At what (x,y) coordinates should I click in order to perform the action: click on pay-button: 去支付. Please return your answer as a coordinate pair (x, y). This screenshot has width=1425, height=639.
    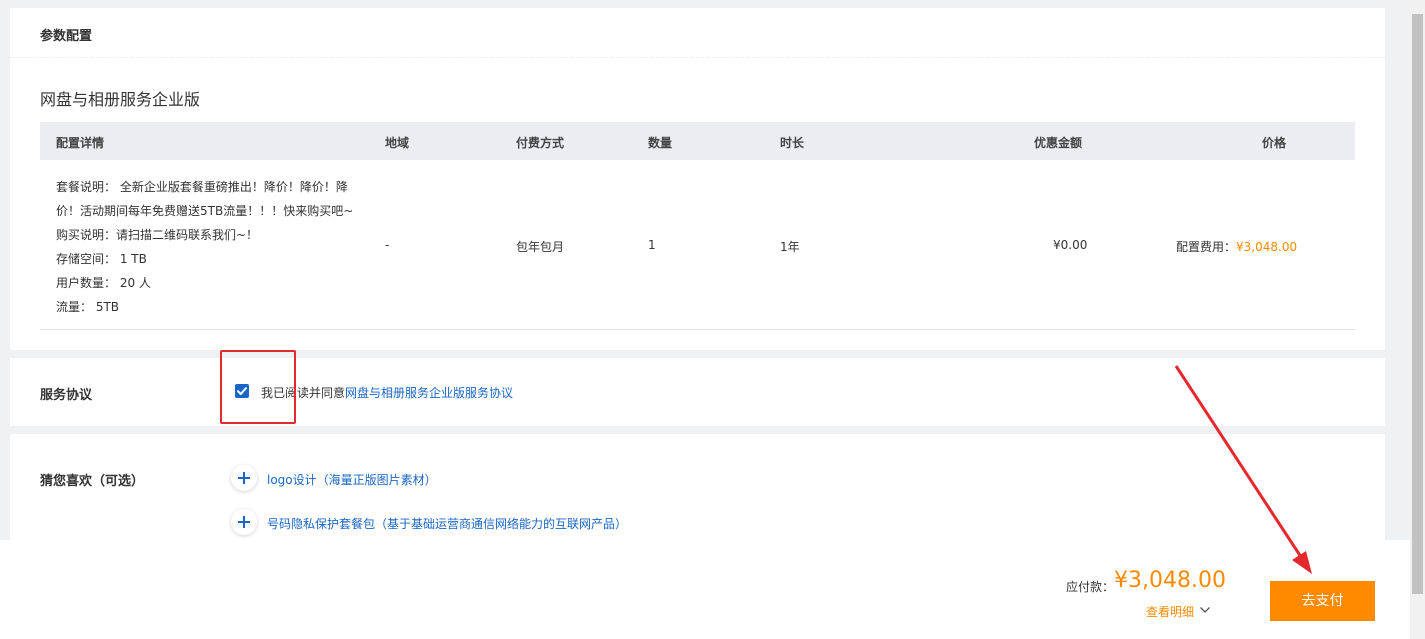
    Looking at the image, I should click on (1322, 601).